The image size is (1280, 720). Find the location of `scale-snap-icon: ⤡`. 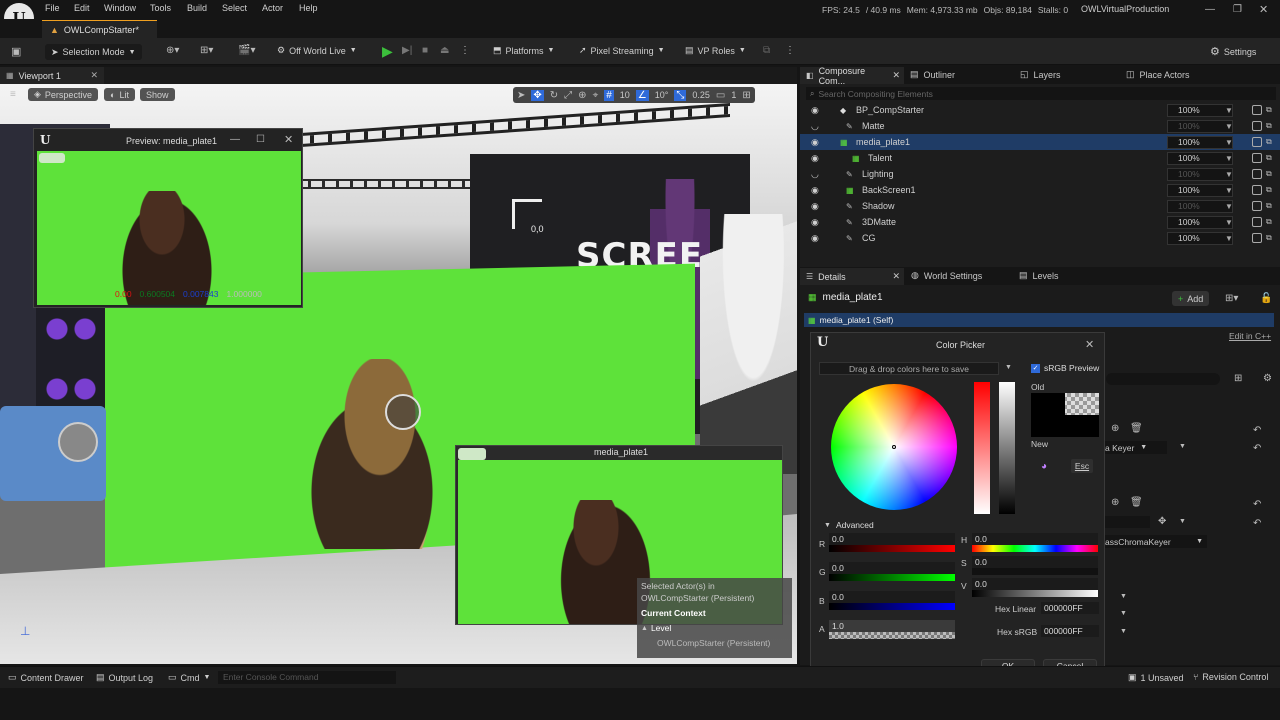

scale-snap-icon: ⤡ is located at coordinates (680, 95).